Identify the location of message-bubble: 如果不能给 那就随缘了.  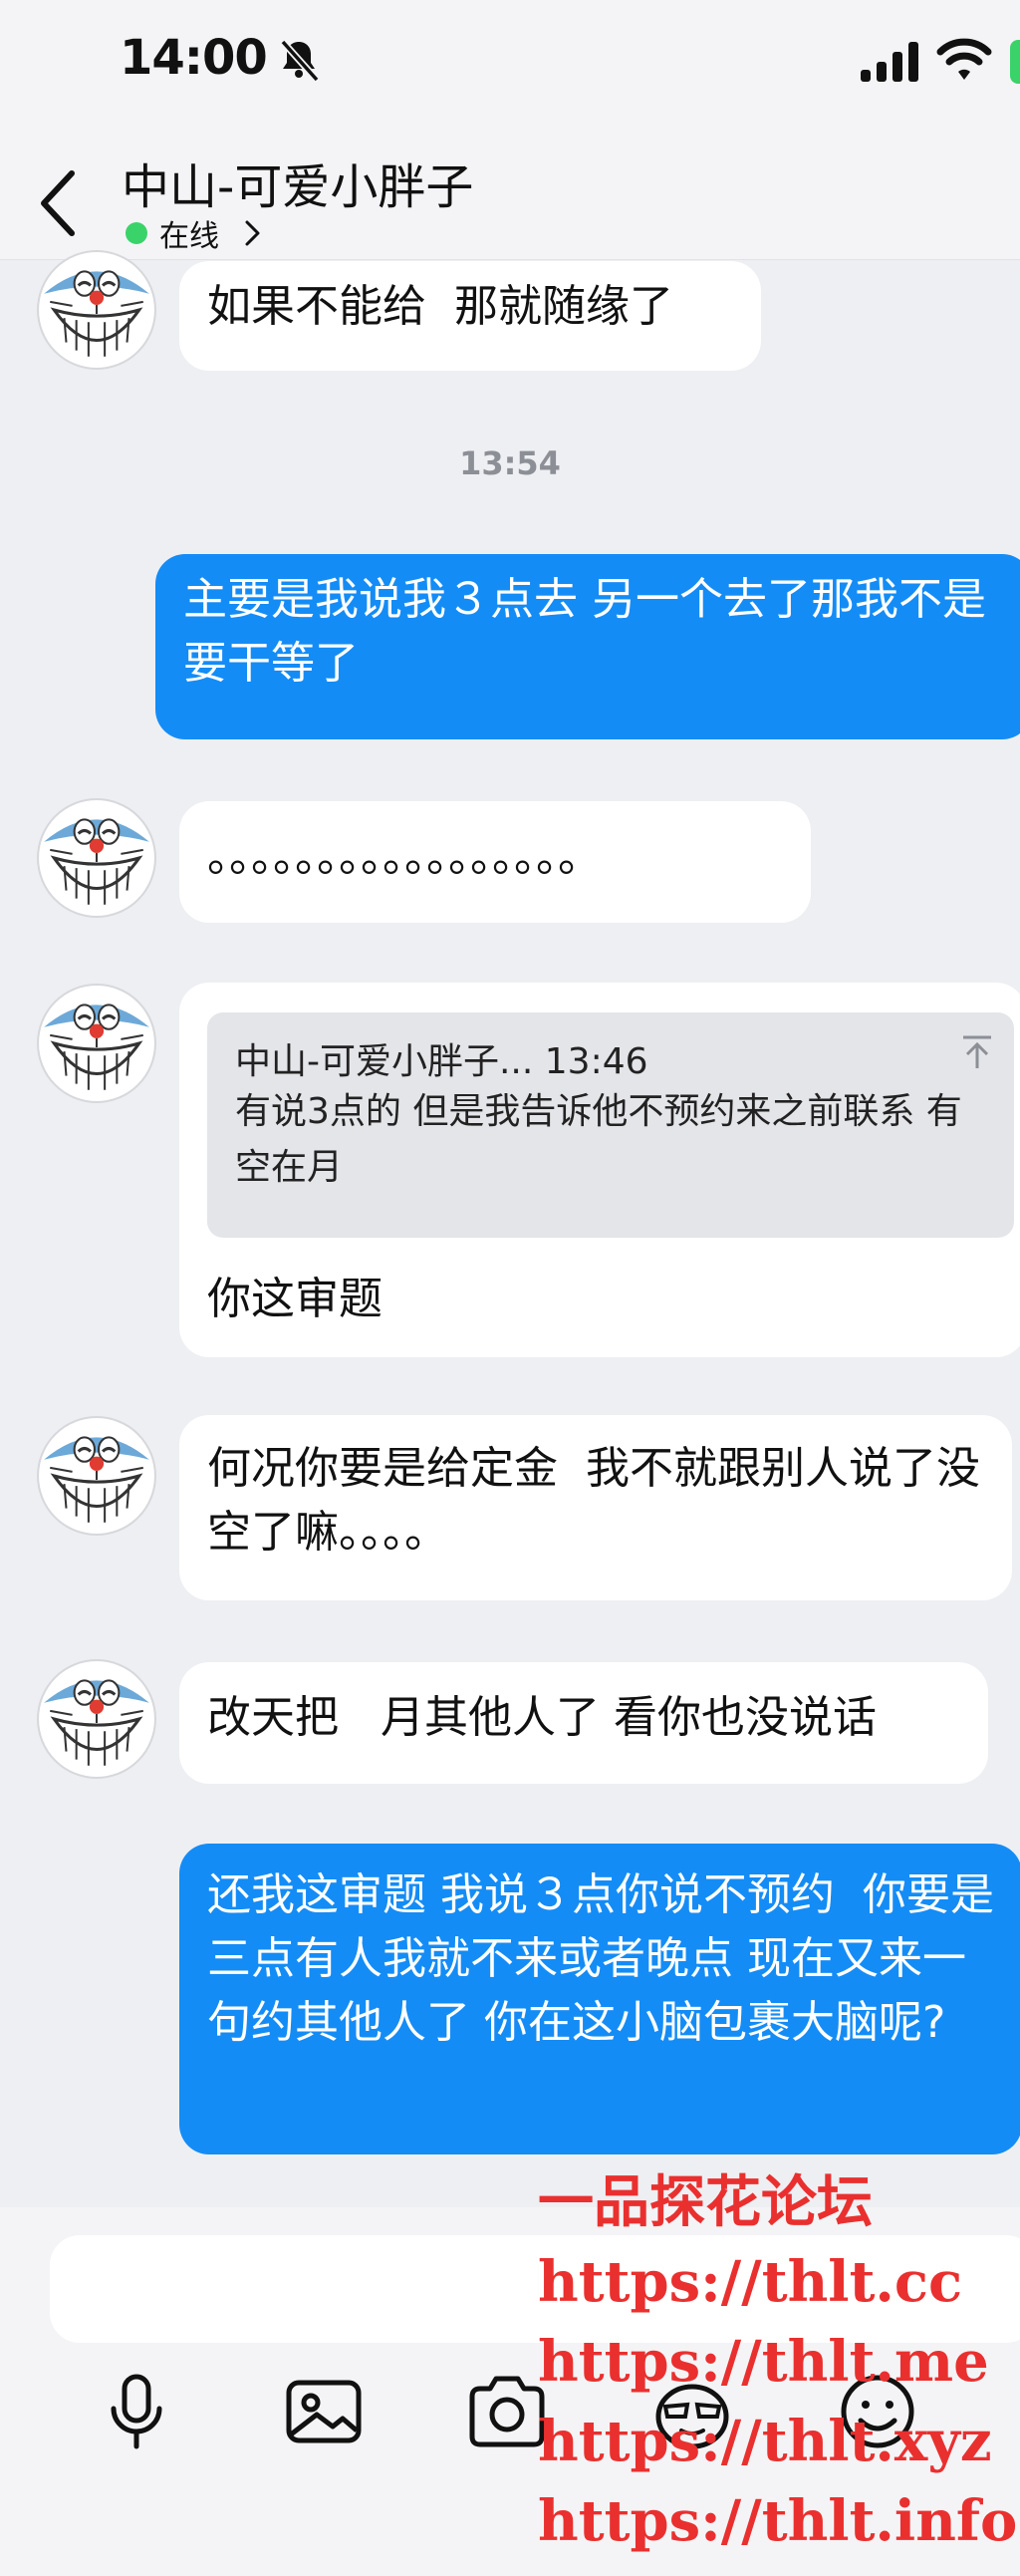
(470, 316).